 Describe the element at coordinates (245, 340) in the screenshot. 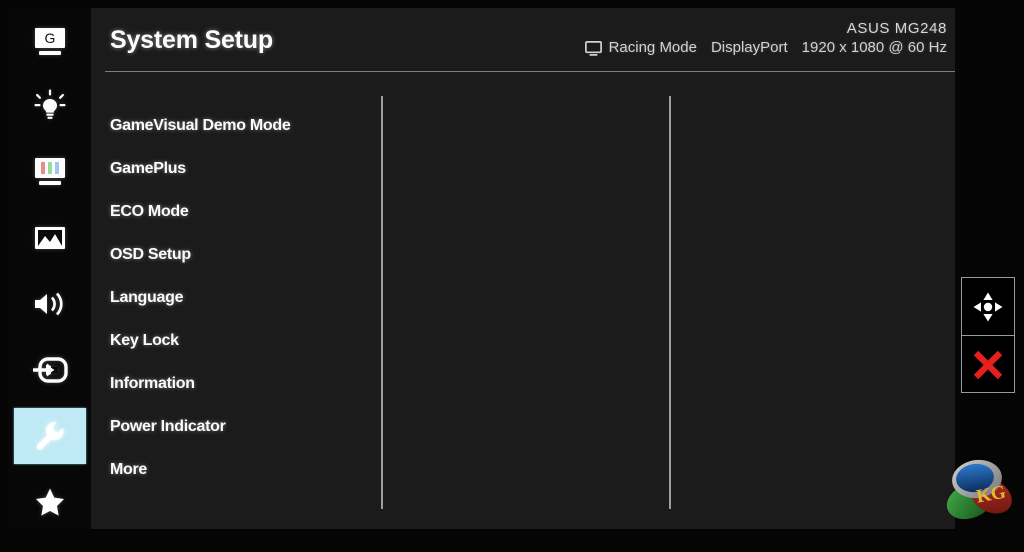

I see `menu-item-key-lock: Key Lock` at that location.